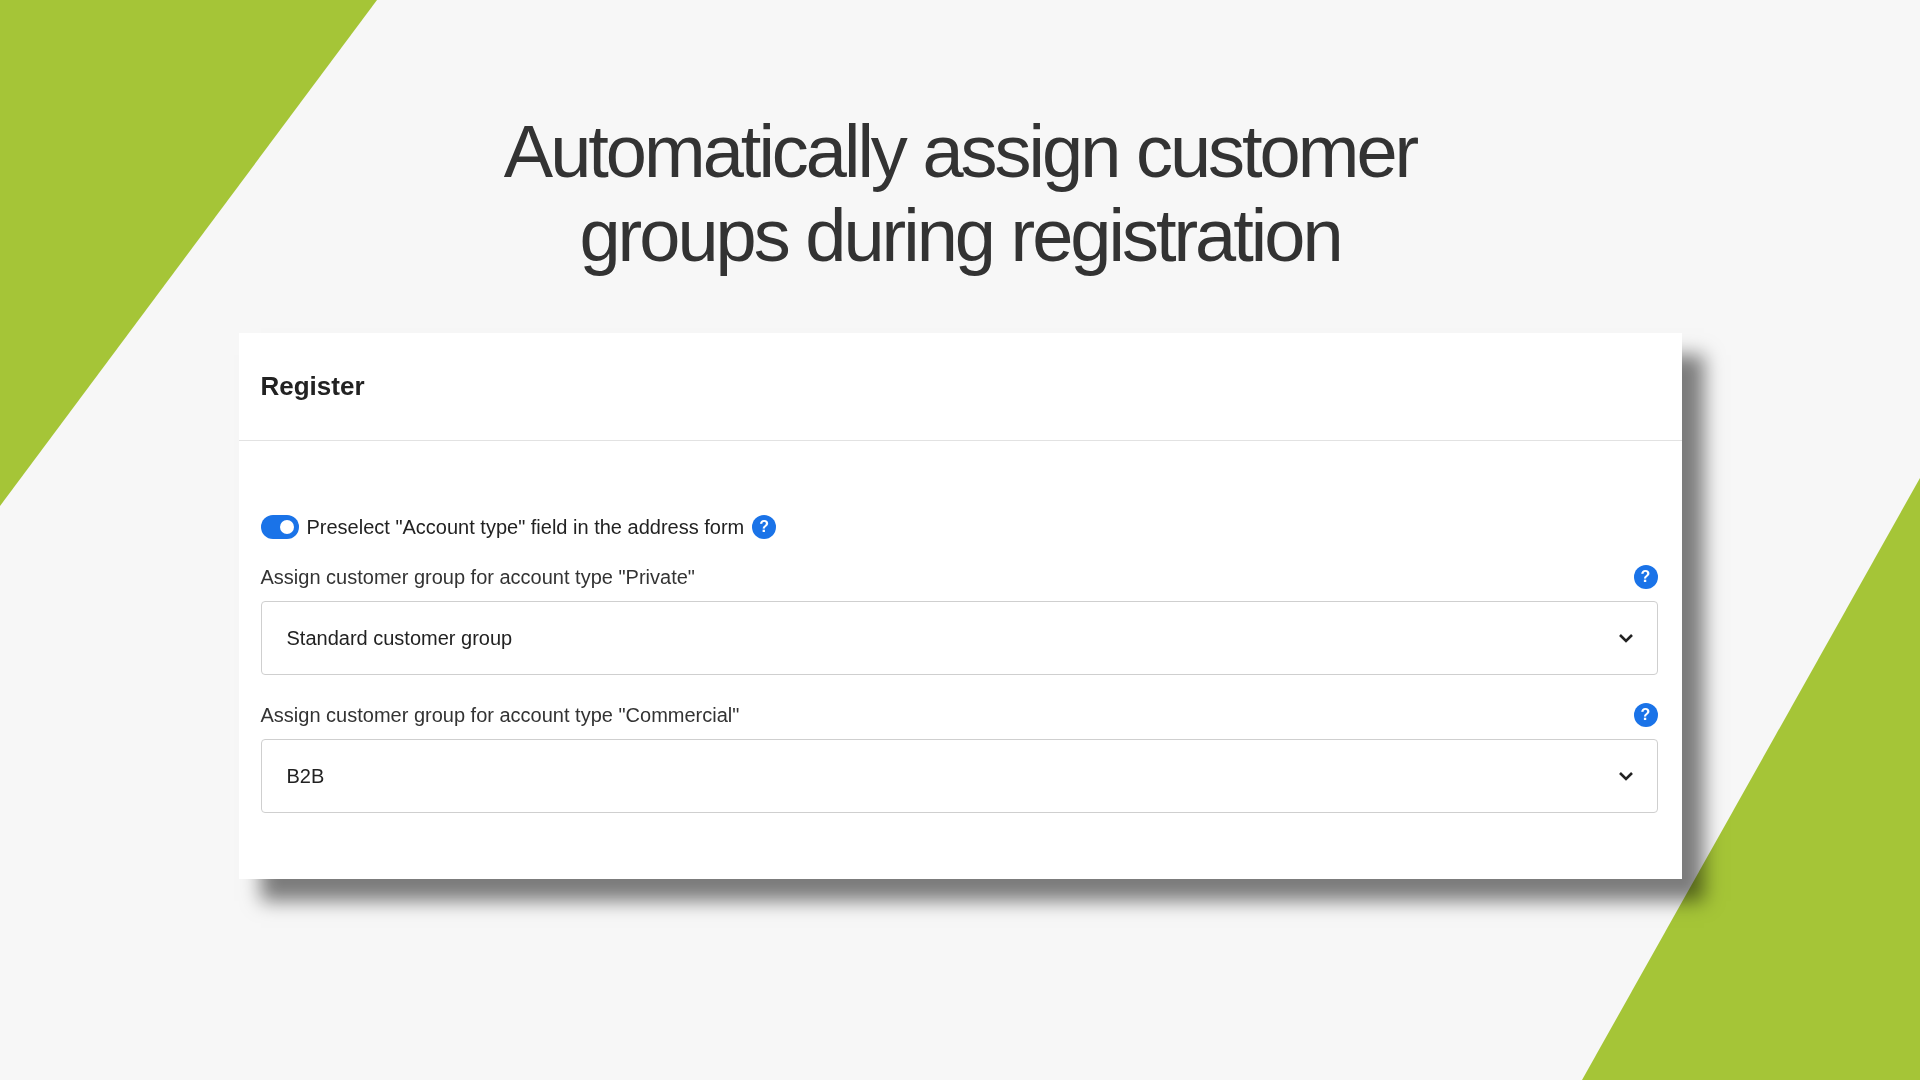 This screenshot has height=1080, width=1920. Describe the element at coordinates (959, 638) in the screenshot. I see `select-field: Standard customer group` at that location.